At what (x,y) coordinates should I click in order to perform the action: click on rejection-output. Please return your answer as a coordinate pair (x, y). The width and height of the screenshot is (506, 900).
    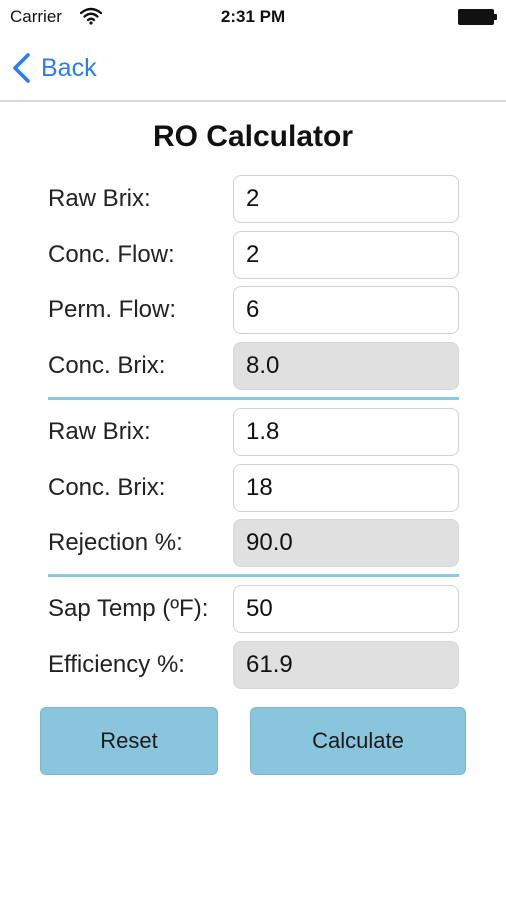
    Looking at the image, I should click on (346, 543).